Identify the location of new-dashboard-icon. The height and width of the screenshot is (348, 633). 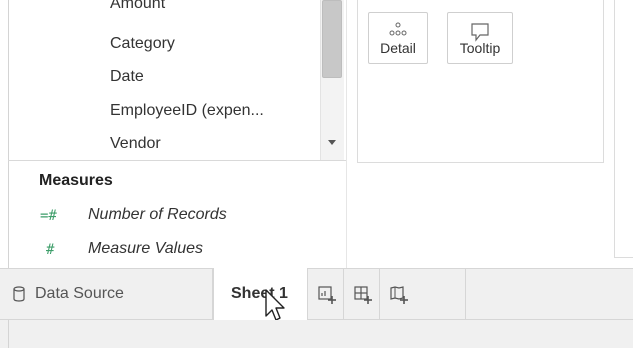
(363, 295).